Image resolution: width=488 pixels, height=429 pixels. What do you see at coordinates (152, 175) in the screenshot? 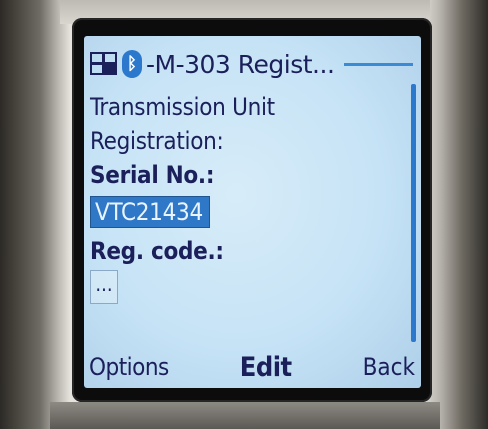
I see `serial-label: Serial No.:` at bounding box center [152, 175].